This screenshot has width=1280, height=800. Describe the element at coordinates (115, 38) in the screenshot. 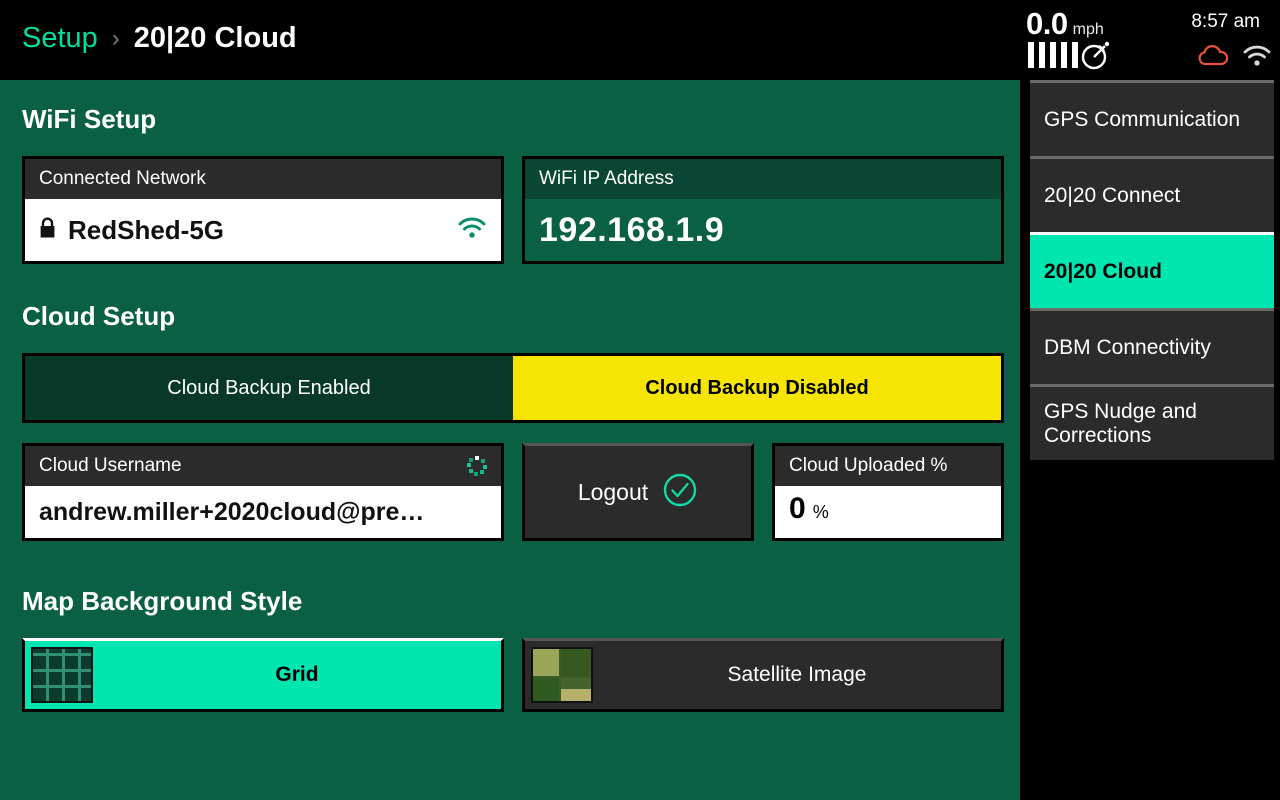

I see `chevron-right-icon: ›` at that location.